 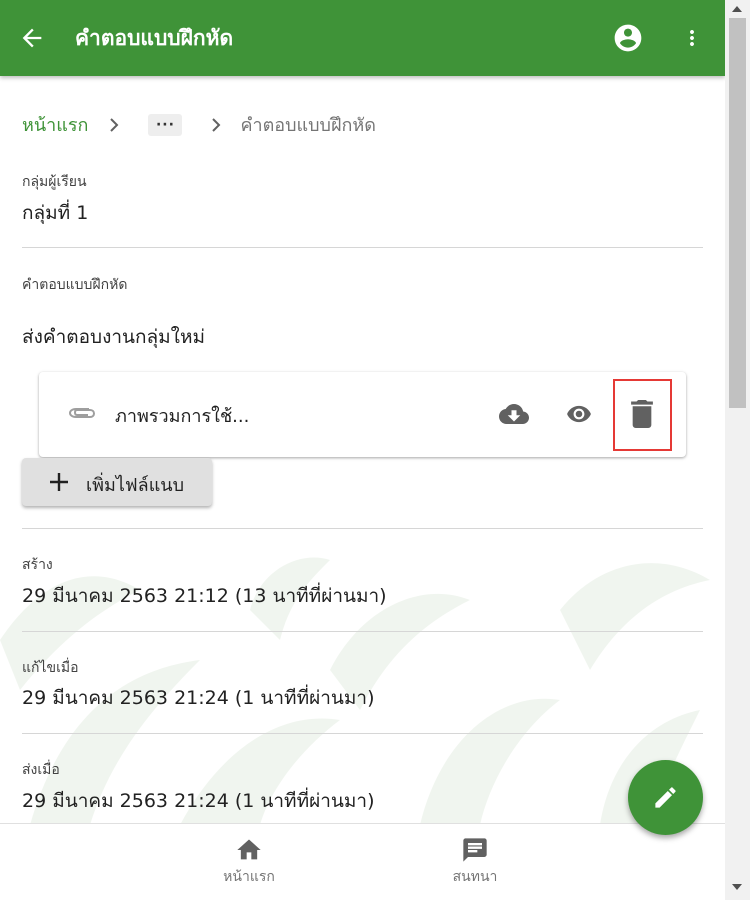 I want to click on breadcrumb-current: คำตอบแบบฝึกหัด, so click(x=308, y=125).